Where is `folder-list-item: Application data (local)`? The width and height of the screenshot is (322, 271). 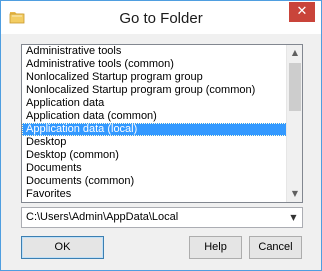 folder-list-item: Application data (local) is located at coordinates (154, 129).